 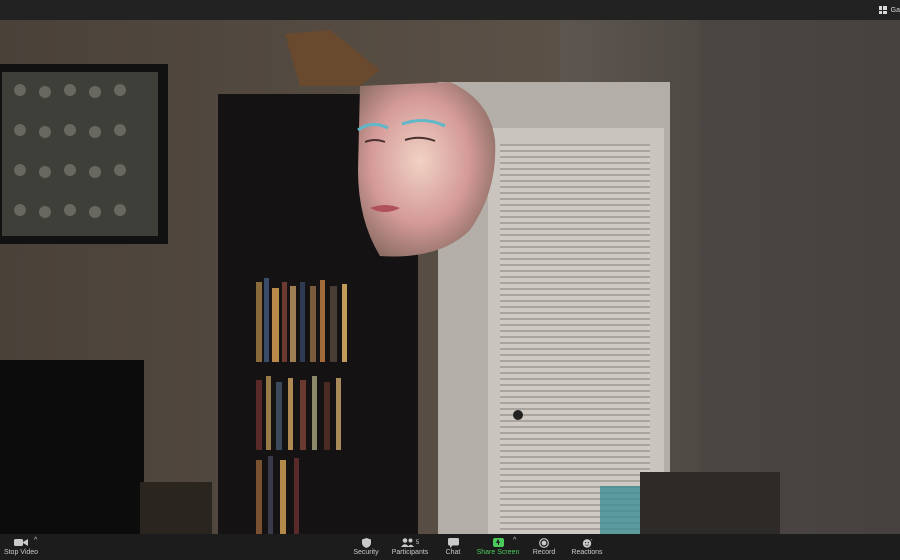 What do you see at coordinates (544, 542) in the screenshot?
I see `record-icon` at bounding box center [544, 542].